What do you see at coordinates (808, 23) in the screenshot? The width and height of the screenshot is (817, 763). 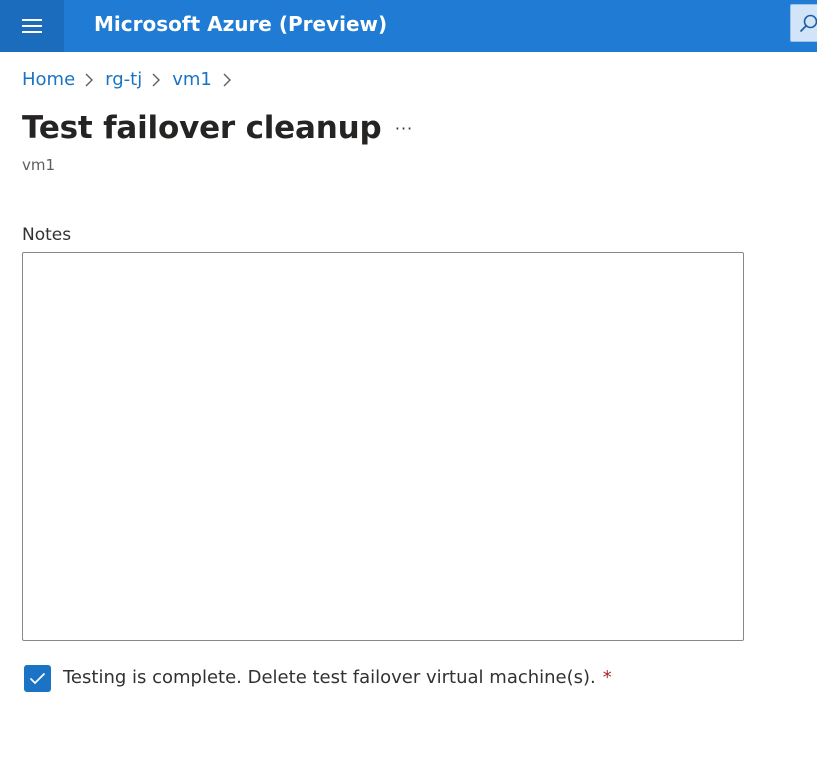 I see `search-icon` at bounding box center [808, 23].